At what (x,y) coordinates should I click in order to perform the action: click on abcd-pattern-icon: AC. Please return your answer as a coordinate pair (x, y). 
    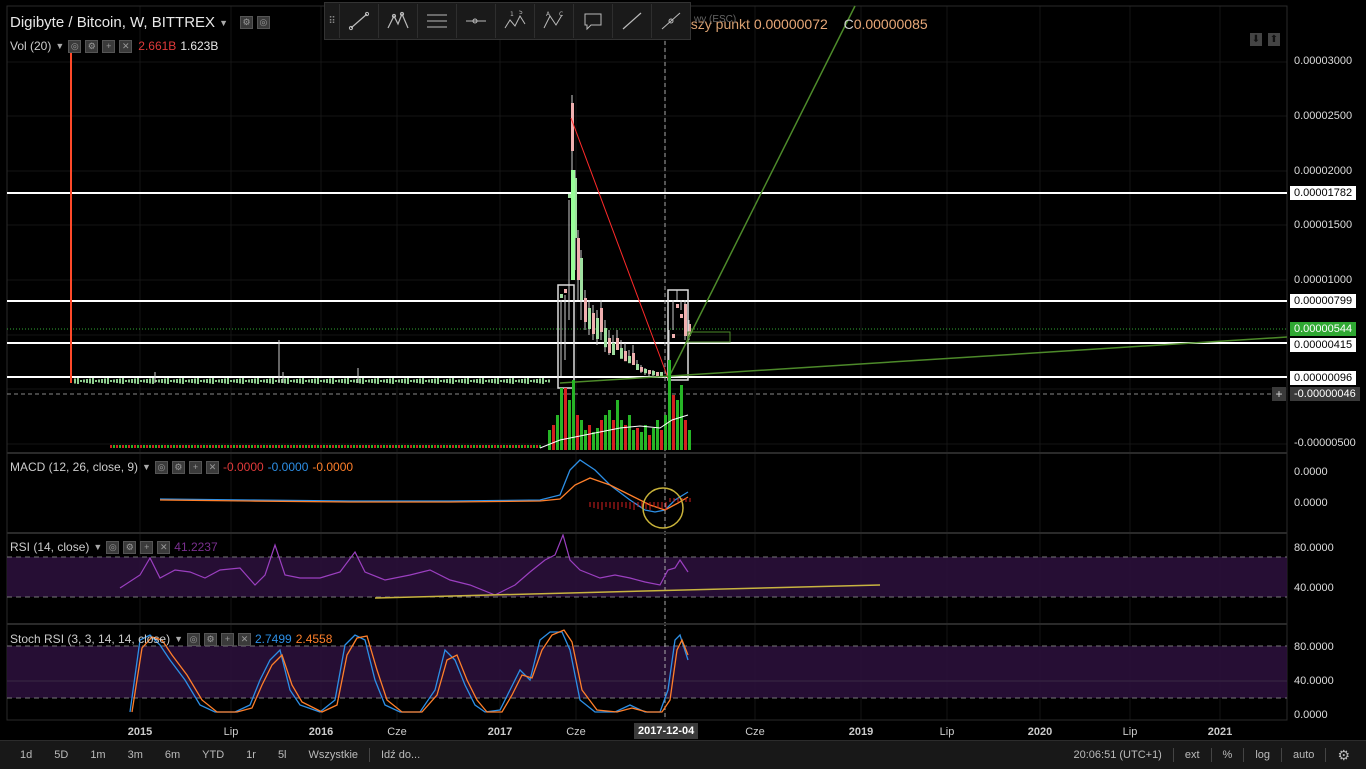
    Looking at the image, I should click on (554, 21).